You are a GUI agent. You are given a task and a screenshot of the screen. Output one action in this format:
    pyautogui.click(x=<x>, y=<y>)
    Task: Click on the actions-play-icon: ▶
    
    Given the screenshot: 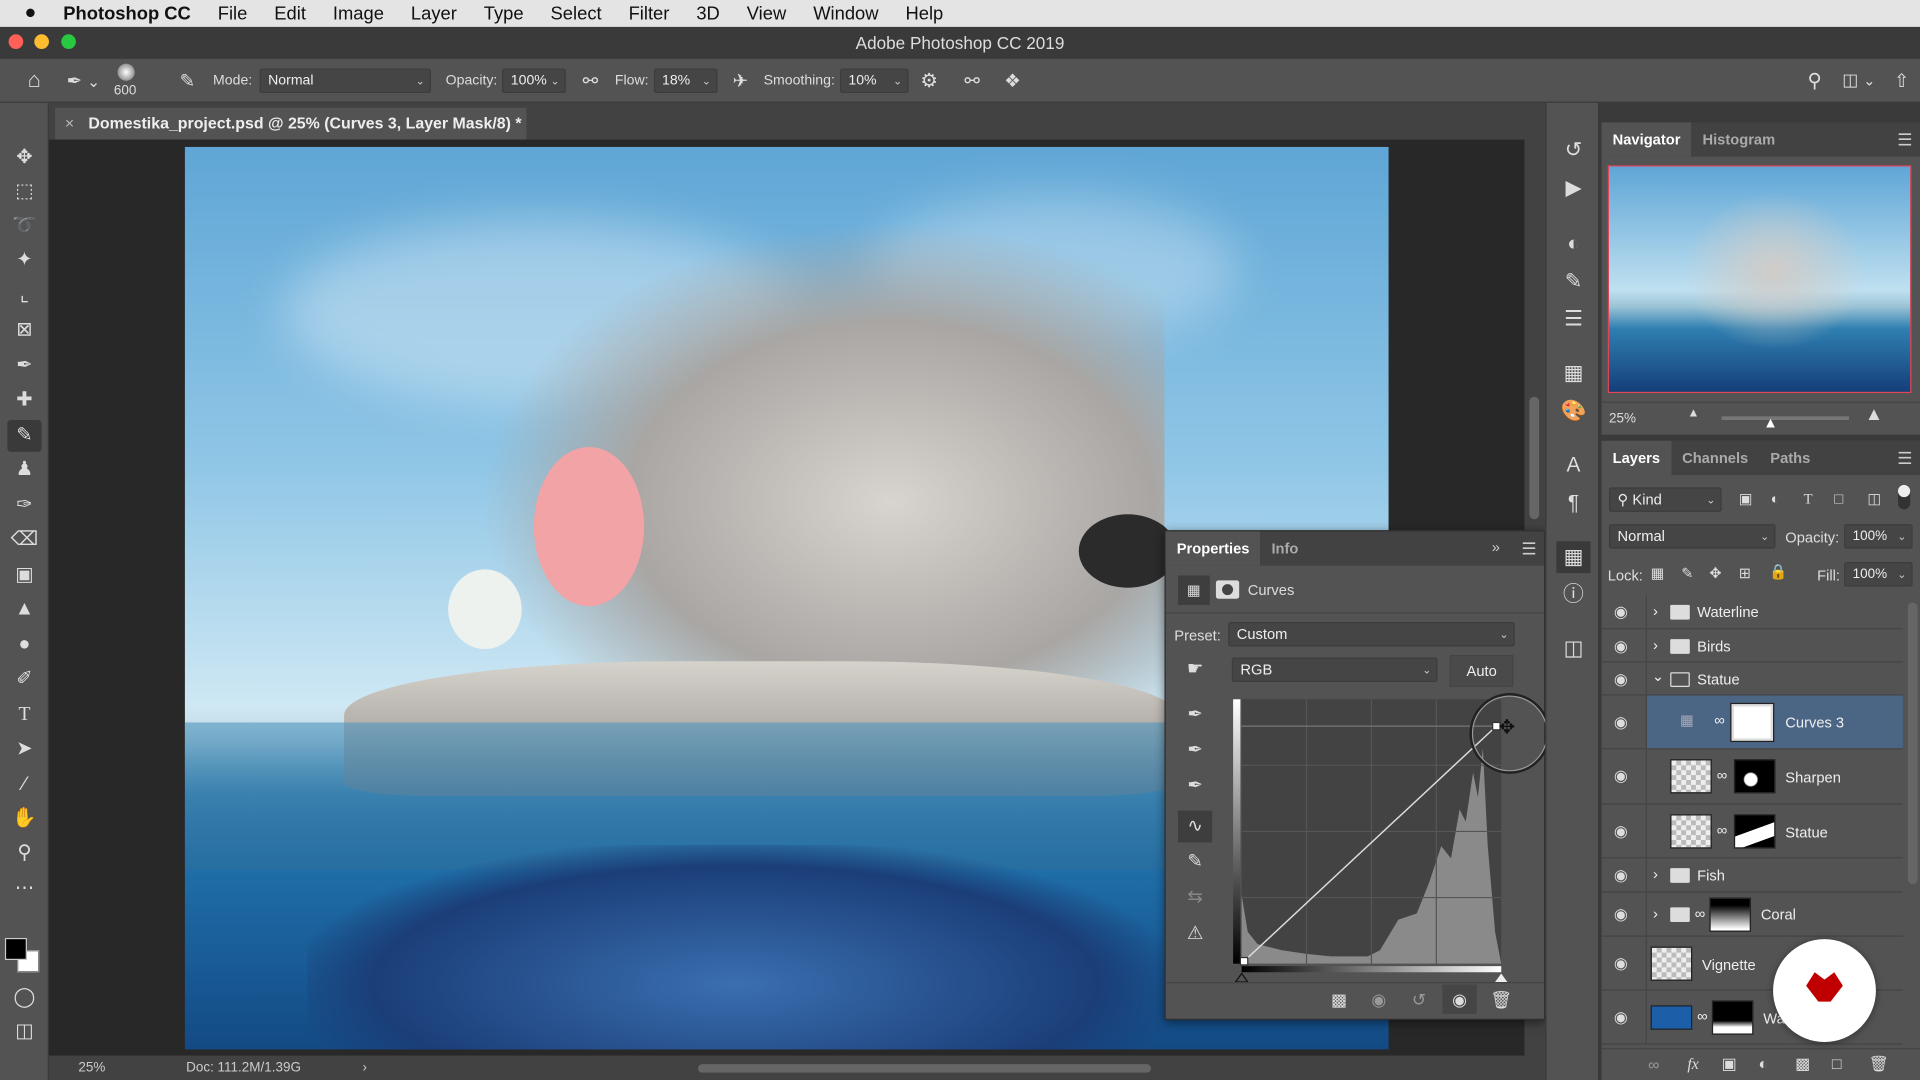 What is the action you would take?
    pyautogui.click(x=1573, y=189)
    